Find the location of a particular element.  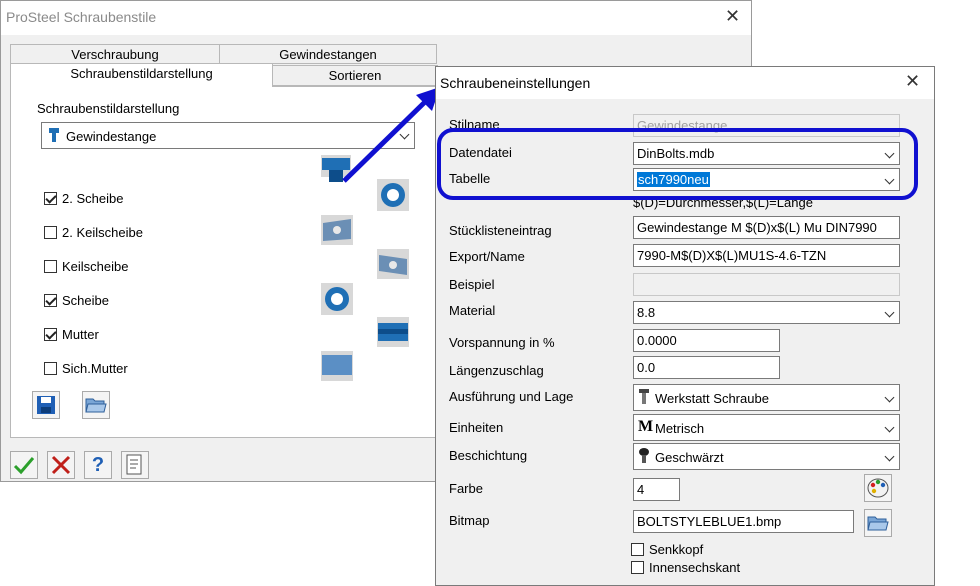

checkbox-2-keilscheibe is located at coordinates (50, 232).